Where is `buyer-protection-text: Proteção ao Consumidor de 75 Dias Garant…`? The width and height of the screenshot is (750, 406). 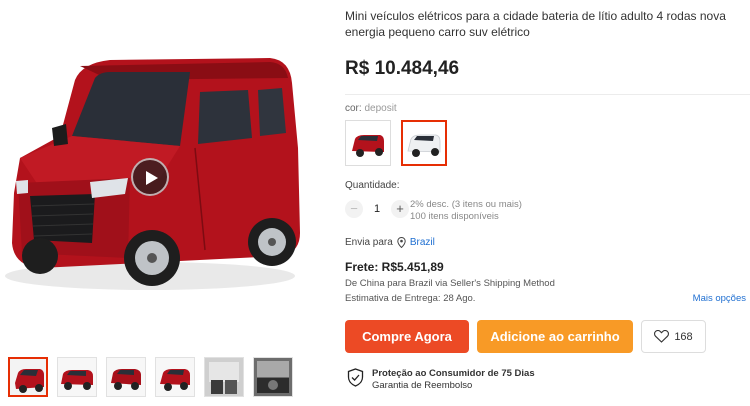
buyer-protection-text: Proteção ao Consumidor de 75 Dias Garant… is located at coordinates (453, 380).